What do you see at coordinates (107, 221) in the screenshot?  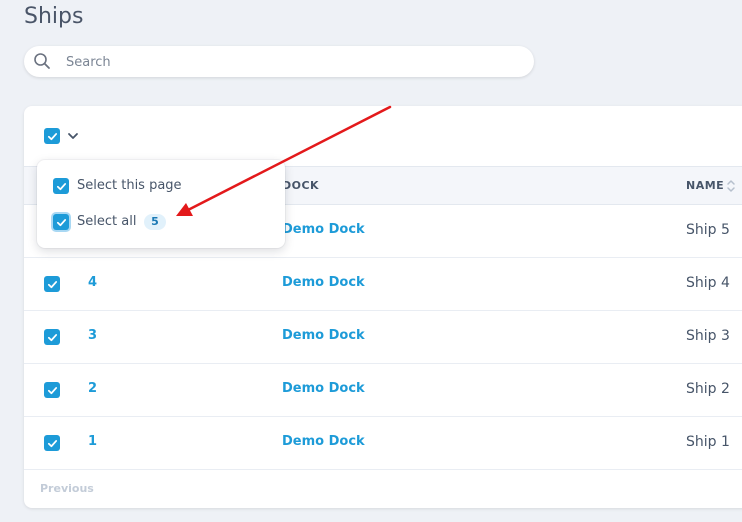 I see `select-all-label: Select all` at bounding box center [107, 221].